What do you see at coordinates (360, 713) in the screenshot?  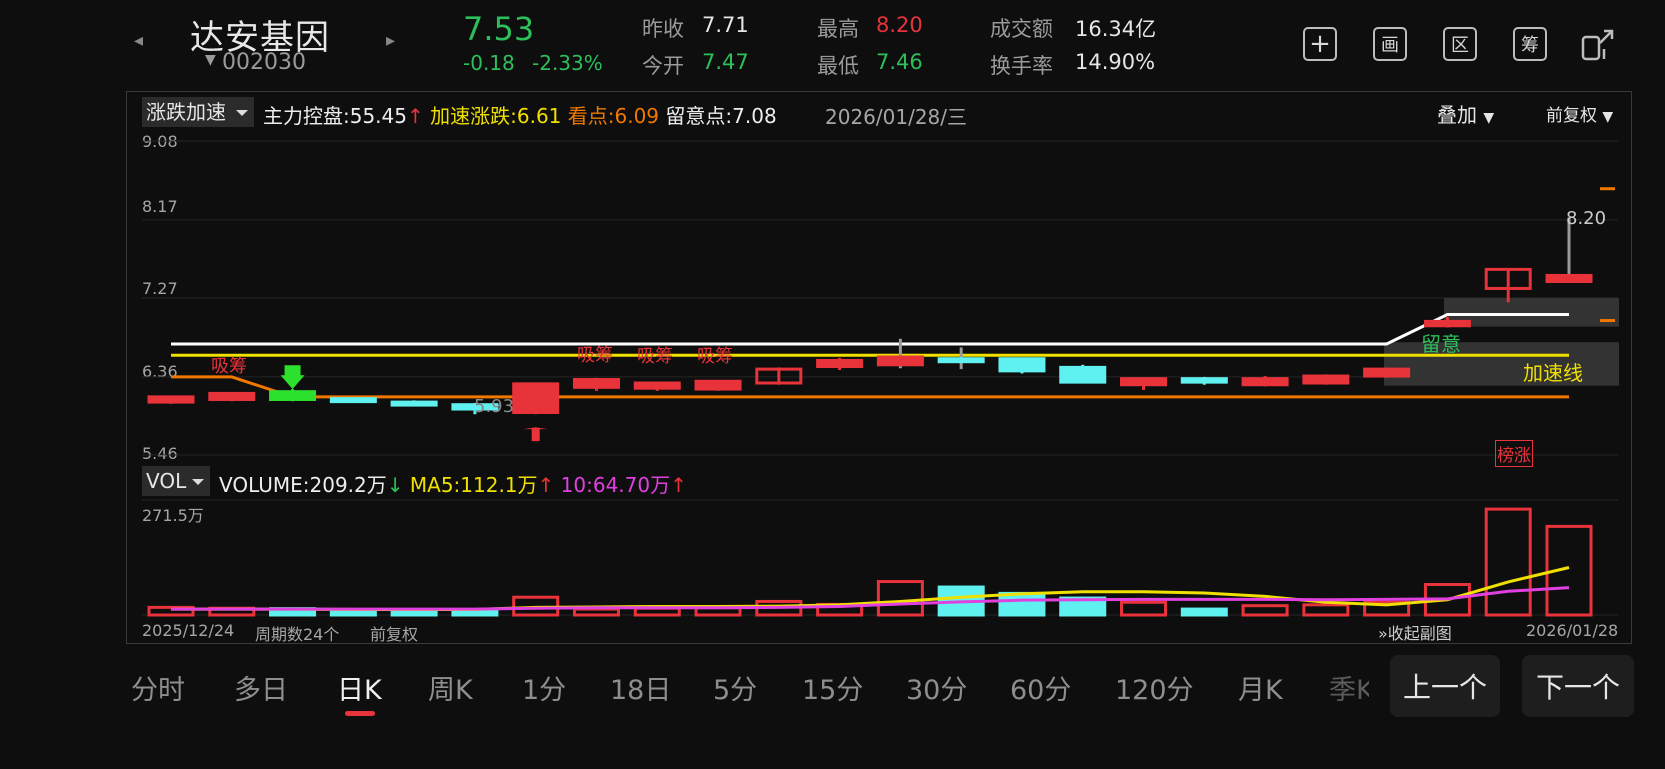 I see `active-tab-indicator` at bounding box center [360, 713].